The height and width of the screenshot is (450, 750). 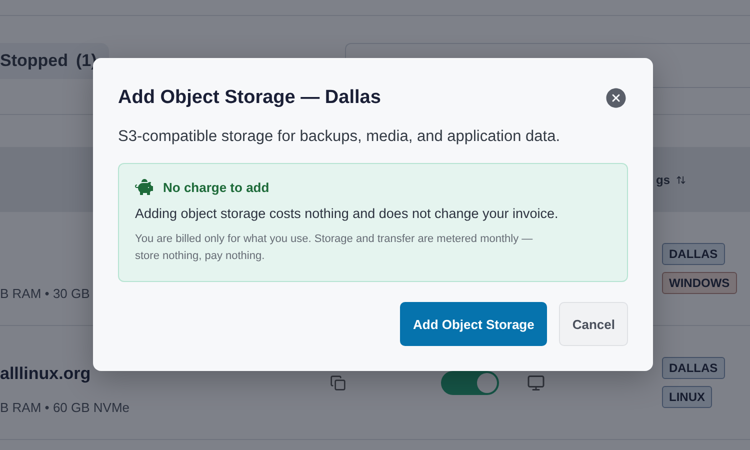 What do you see at coordinates (474, 324) in the screenshot?
I see `add-storage-button: Add Object Storage` at bounding box center [474, 324].